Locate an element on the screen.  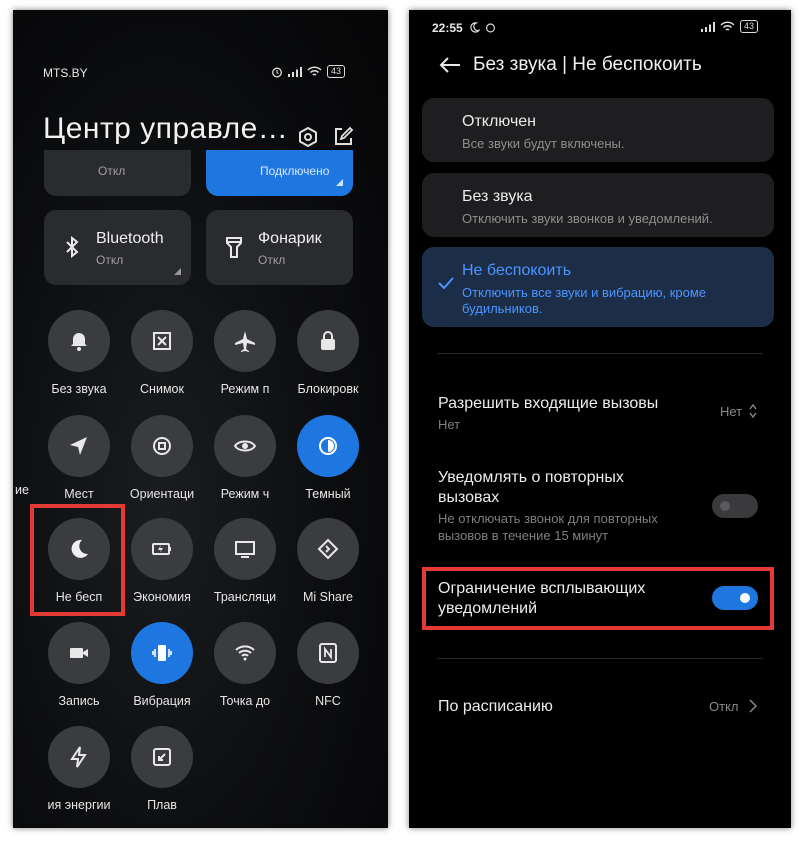
vibration-icon is located at coordinates (162, 653).